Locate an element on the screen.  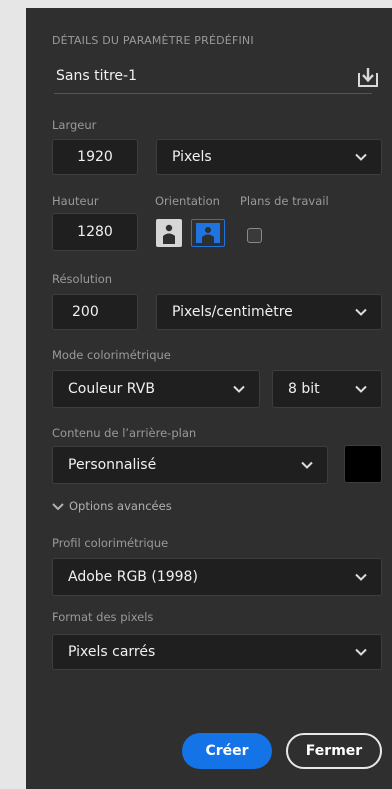
resolution-label: Résolution is located at coordinates (82, 279).